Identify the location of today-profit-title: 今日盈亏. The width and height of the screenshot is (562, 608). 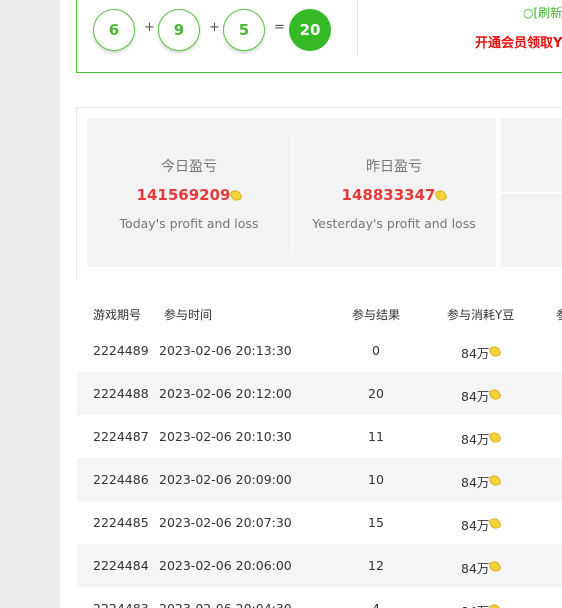
(189, 167).